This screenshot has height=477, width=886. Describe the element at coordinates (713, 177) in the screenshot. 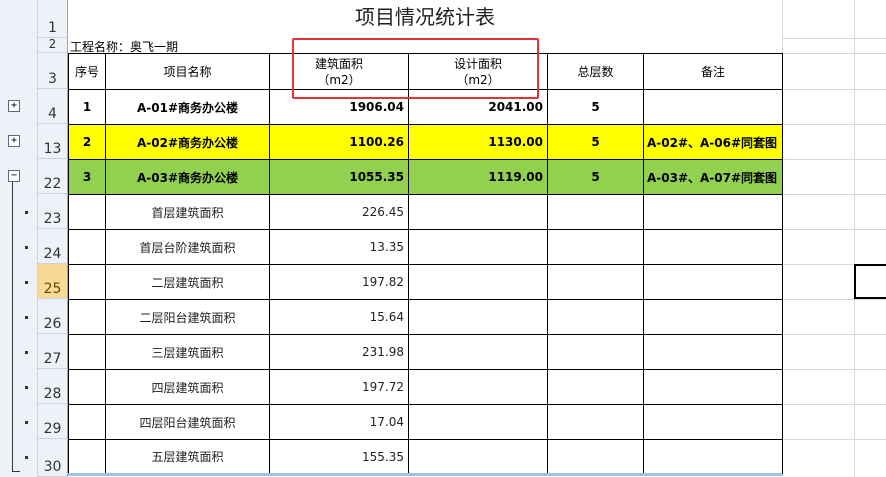

I see `cell-note: A-03#、A-07#同套图` at that location.